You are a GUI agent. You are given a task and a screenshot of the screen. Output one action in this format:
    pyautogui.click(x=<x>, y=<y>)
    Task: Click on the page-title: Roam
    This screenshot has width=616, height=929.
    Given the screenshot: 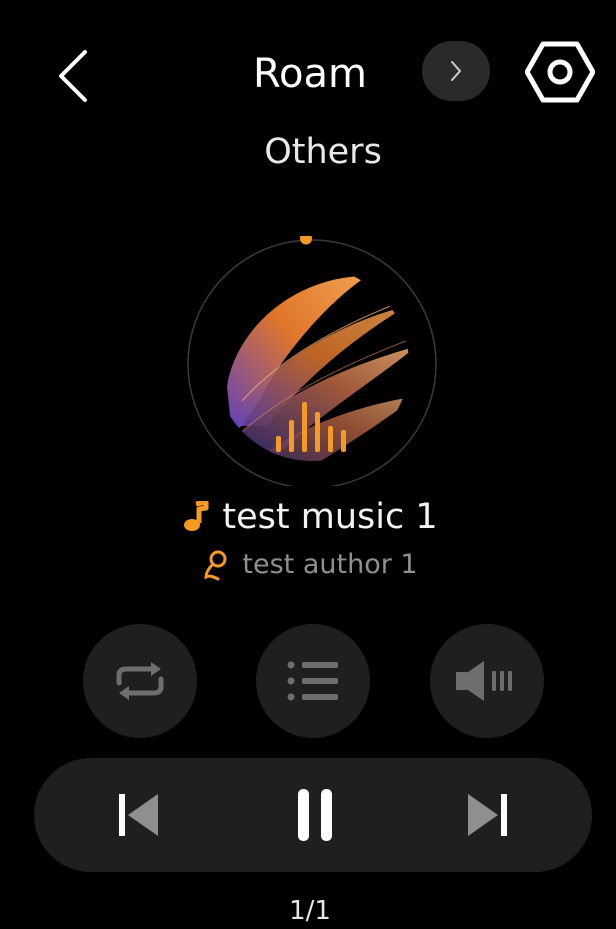 What is the action you would take?
    pyautogui.click(x=310, y=74)
    